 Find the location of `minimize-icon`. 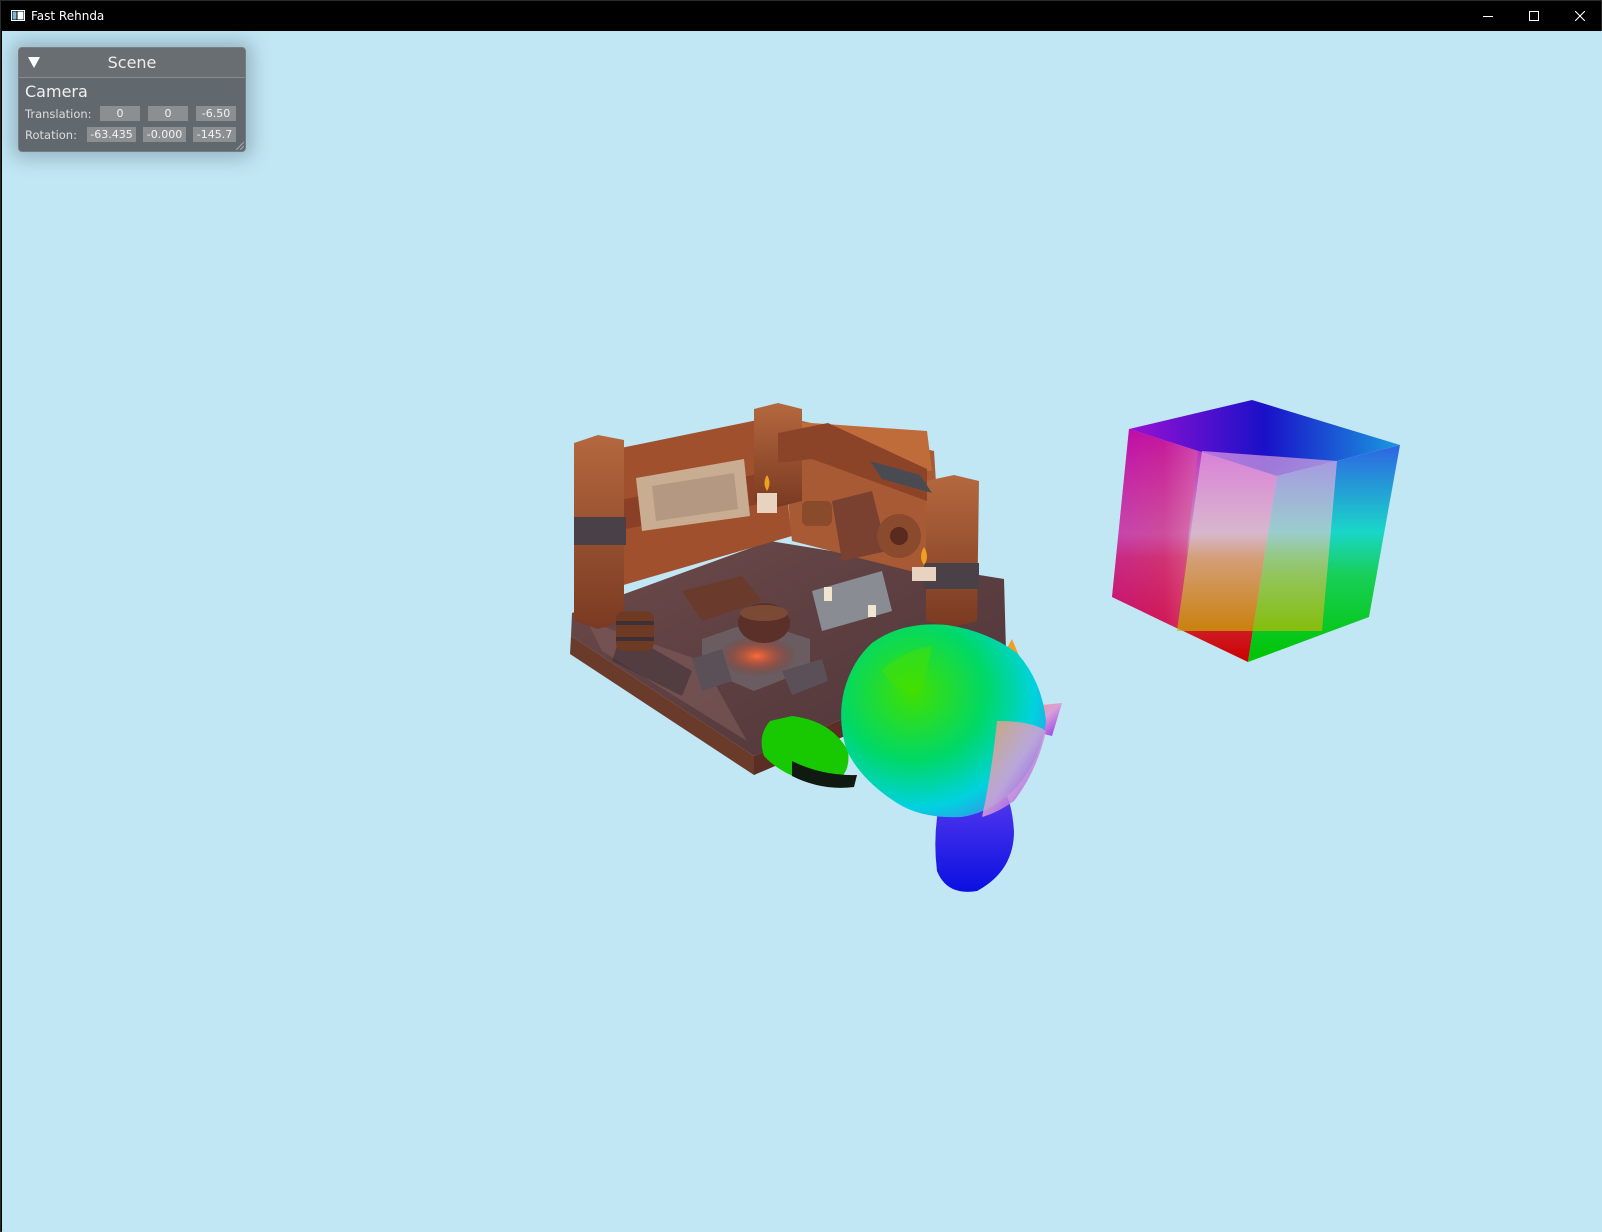

minimize-icon is located at coordinates (1488, 16).